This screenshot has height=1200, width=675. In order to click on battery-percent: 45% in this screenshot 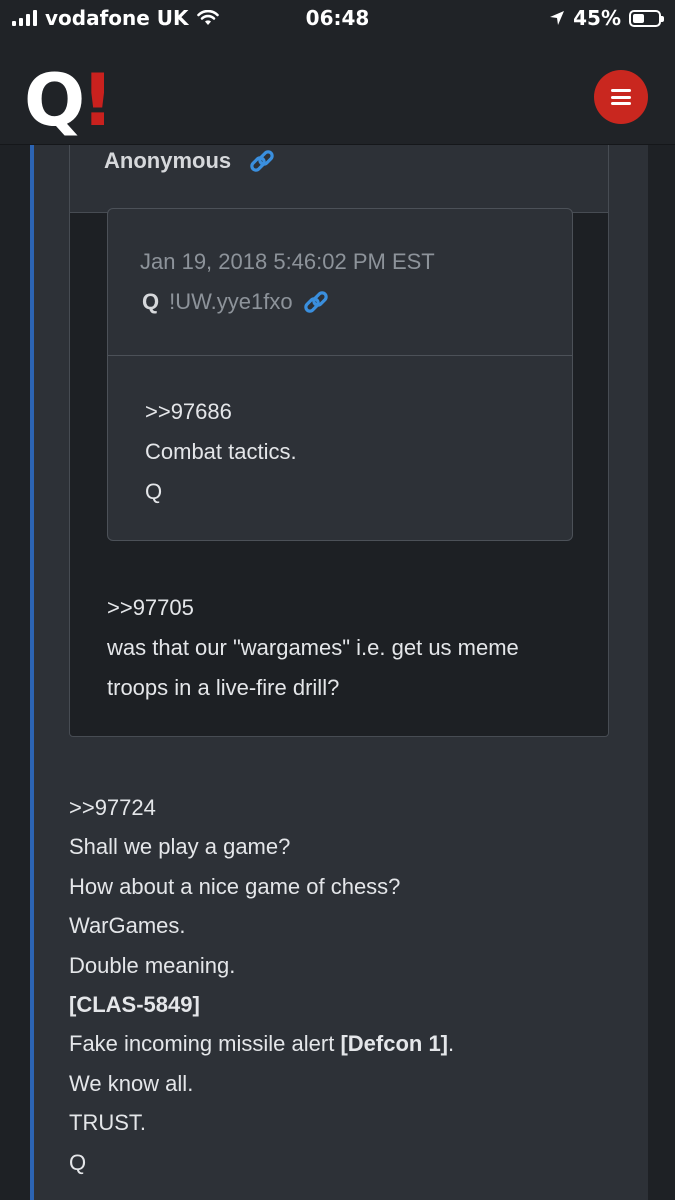, I will do `click(597, 18)`.